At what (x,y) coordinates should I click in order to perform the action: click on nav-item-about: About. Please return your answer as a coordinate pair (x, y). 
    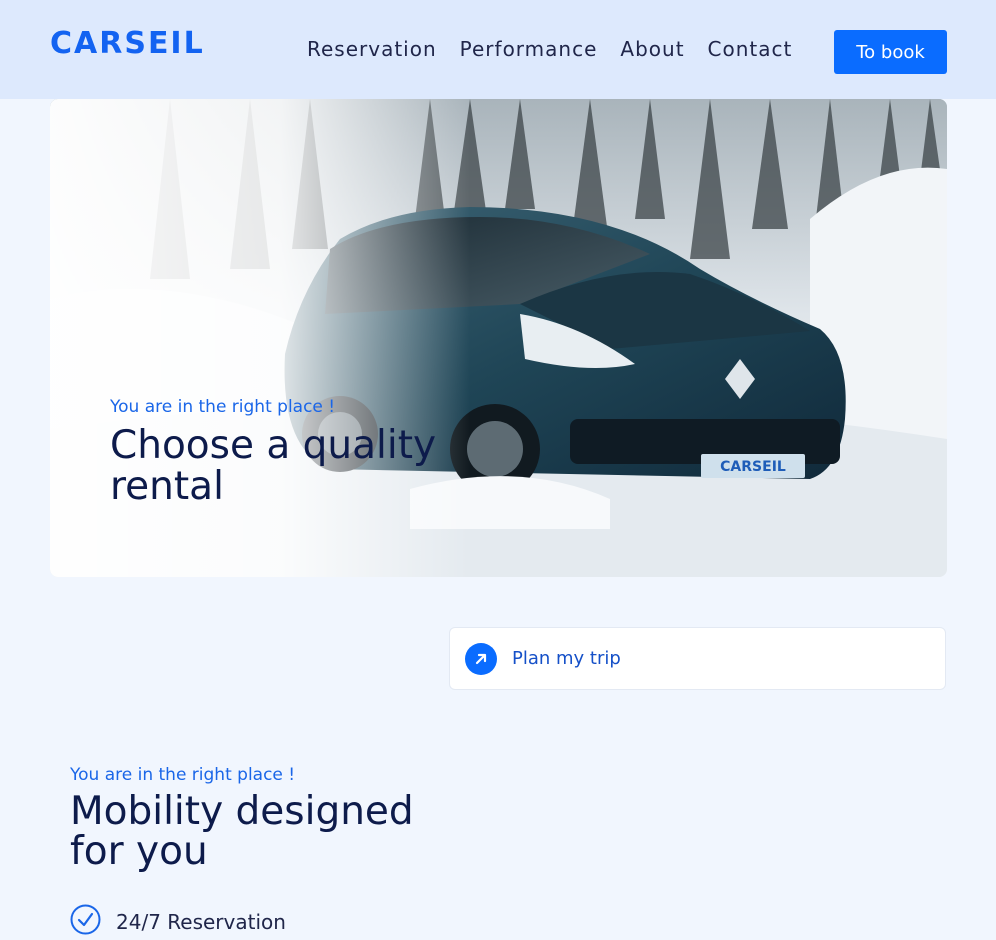
    Looking at the image, I should click on (652, 49).